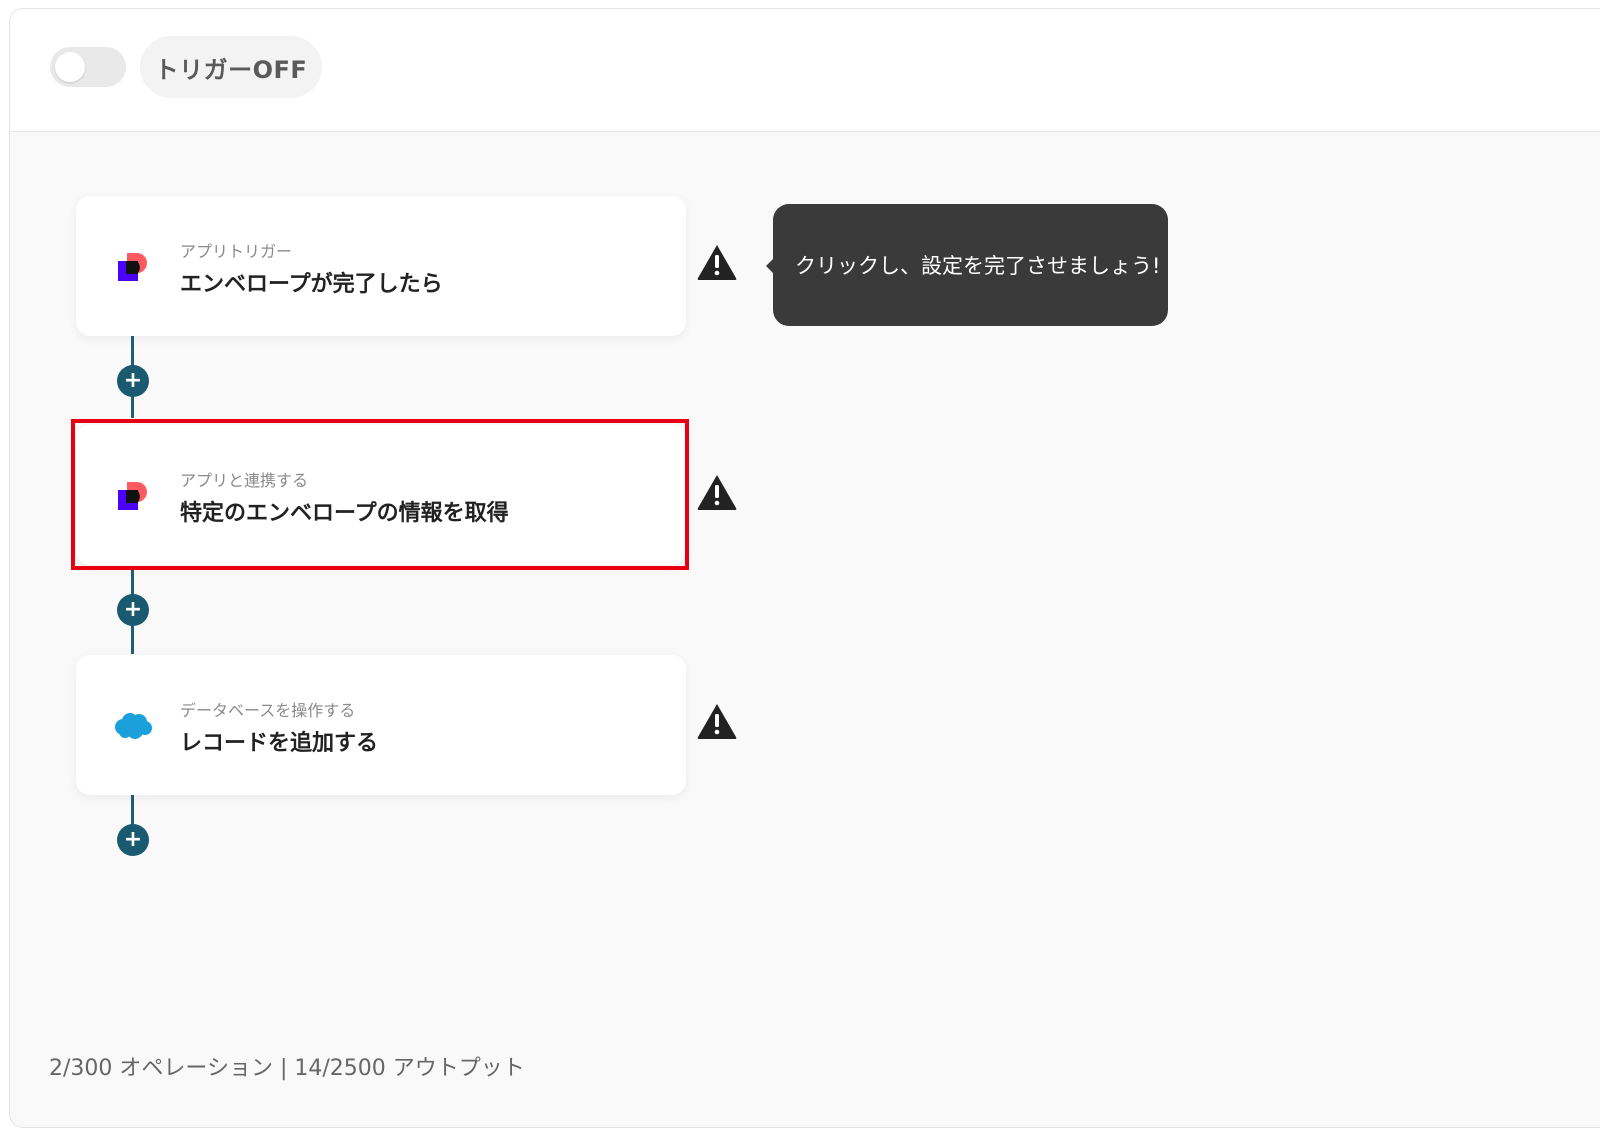  I want to click on setup-tooltip: クリックし、設定を完了させましょう!, so click(970, 265).